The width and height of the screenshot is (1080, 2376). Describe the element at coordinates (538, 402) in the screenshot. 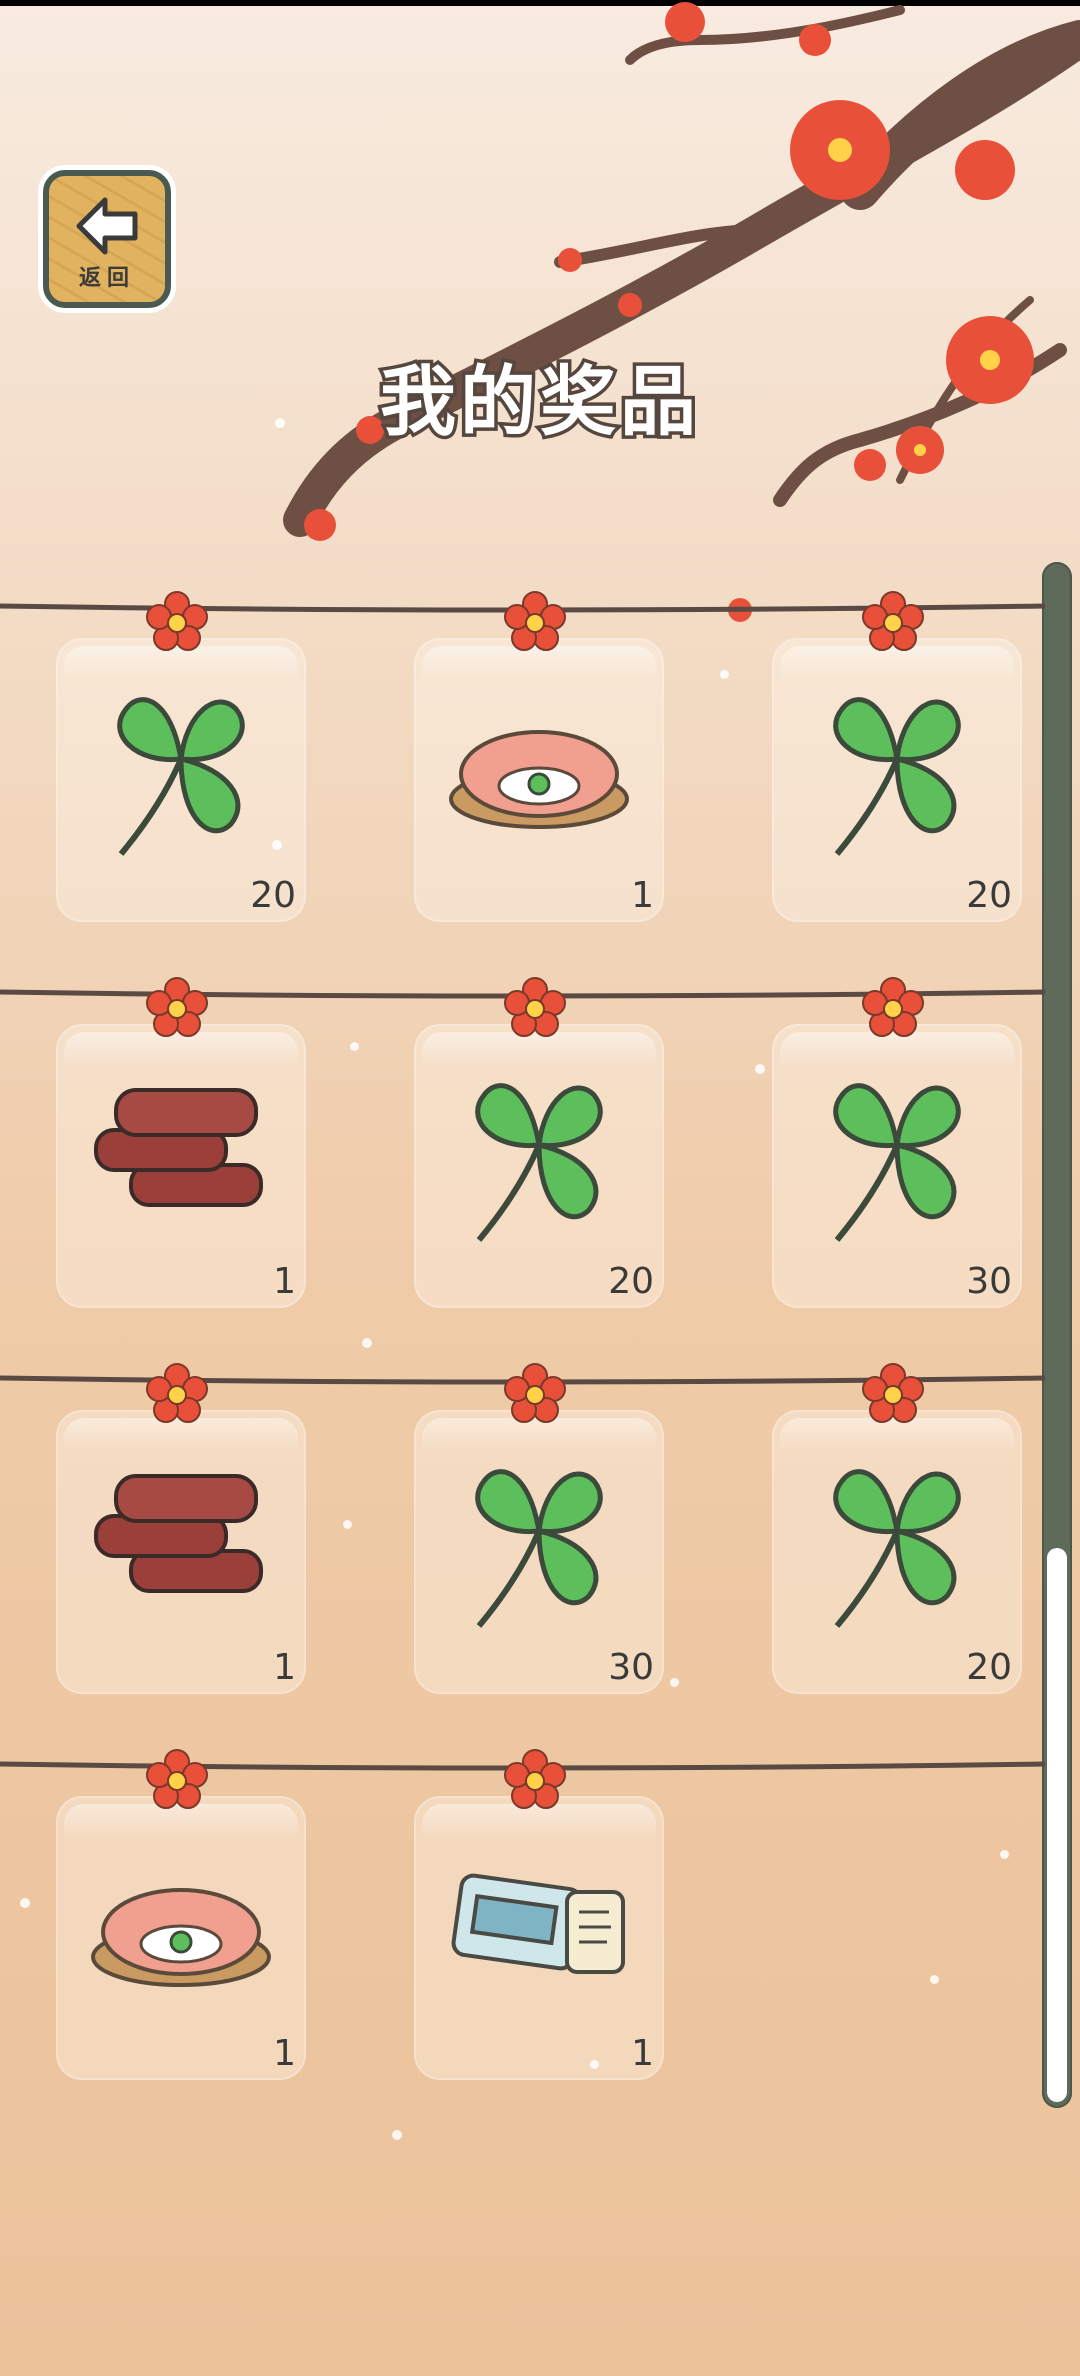

I see `page-title: 我的奖品` at that location.